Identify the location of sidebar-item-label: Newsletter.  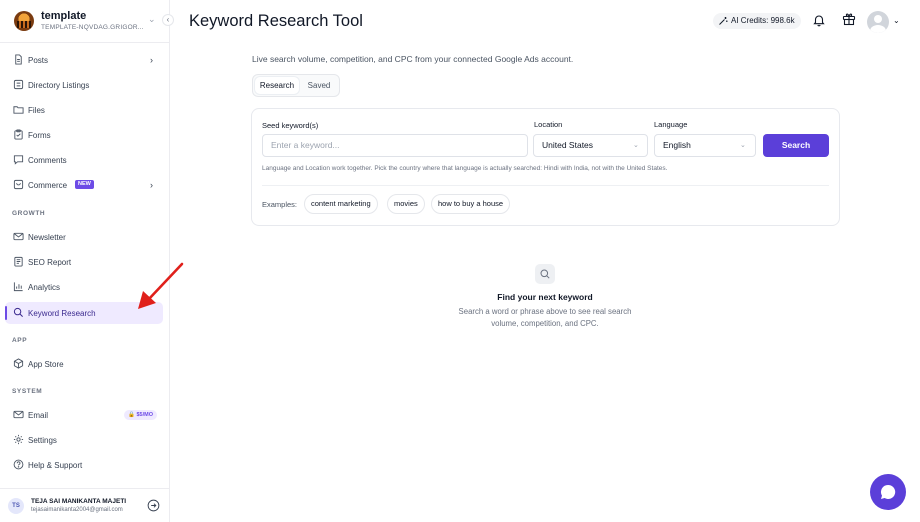
(47, 237).